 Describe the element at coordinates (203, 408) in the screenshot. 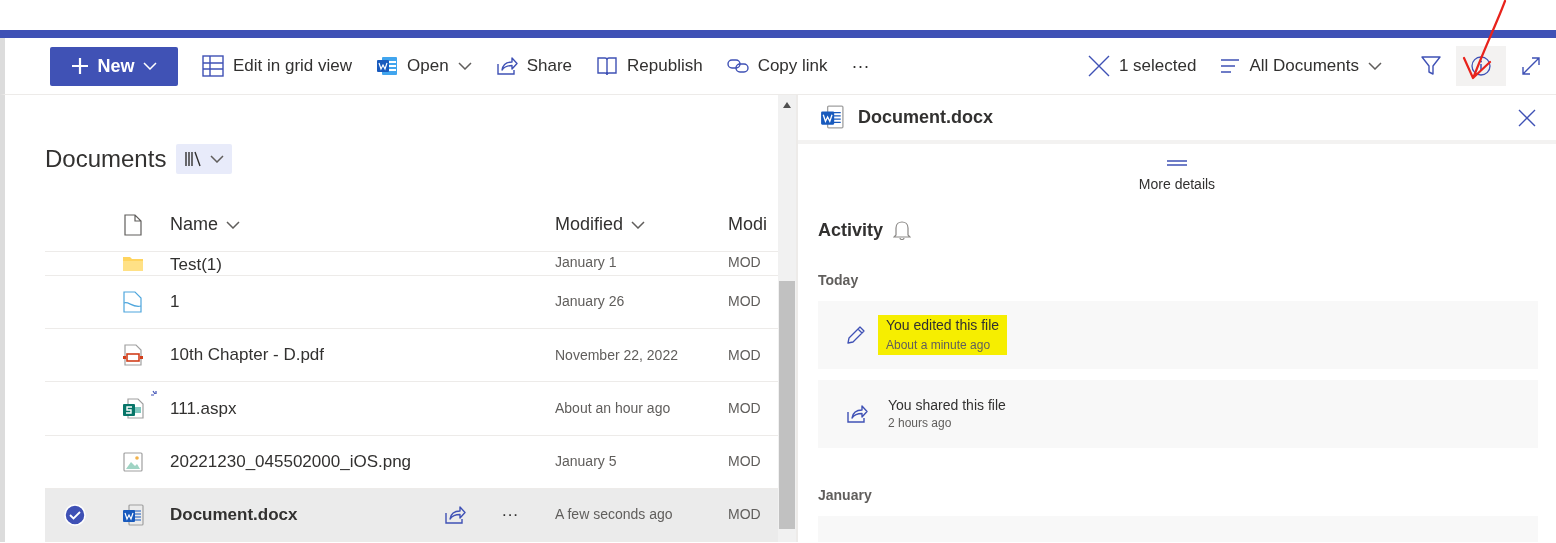

I see `file-name: 111.aspx` at that location.